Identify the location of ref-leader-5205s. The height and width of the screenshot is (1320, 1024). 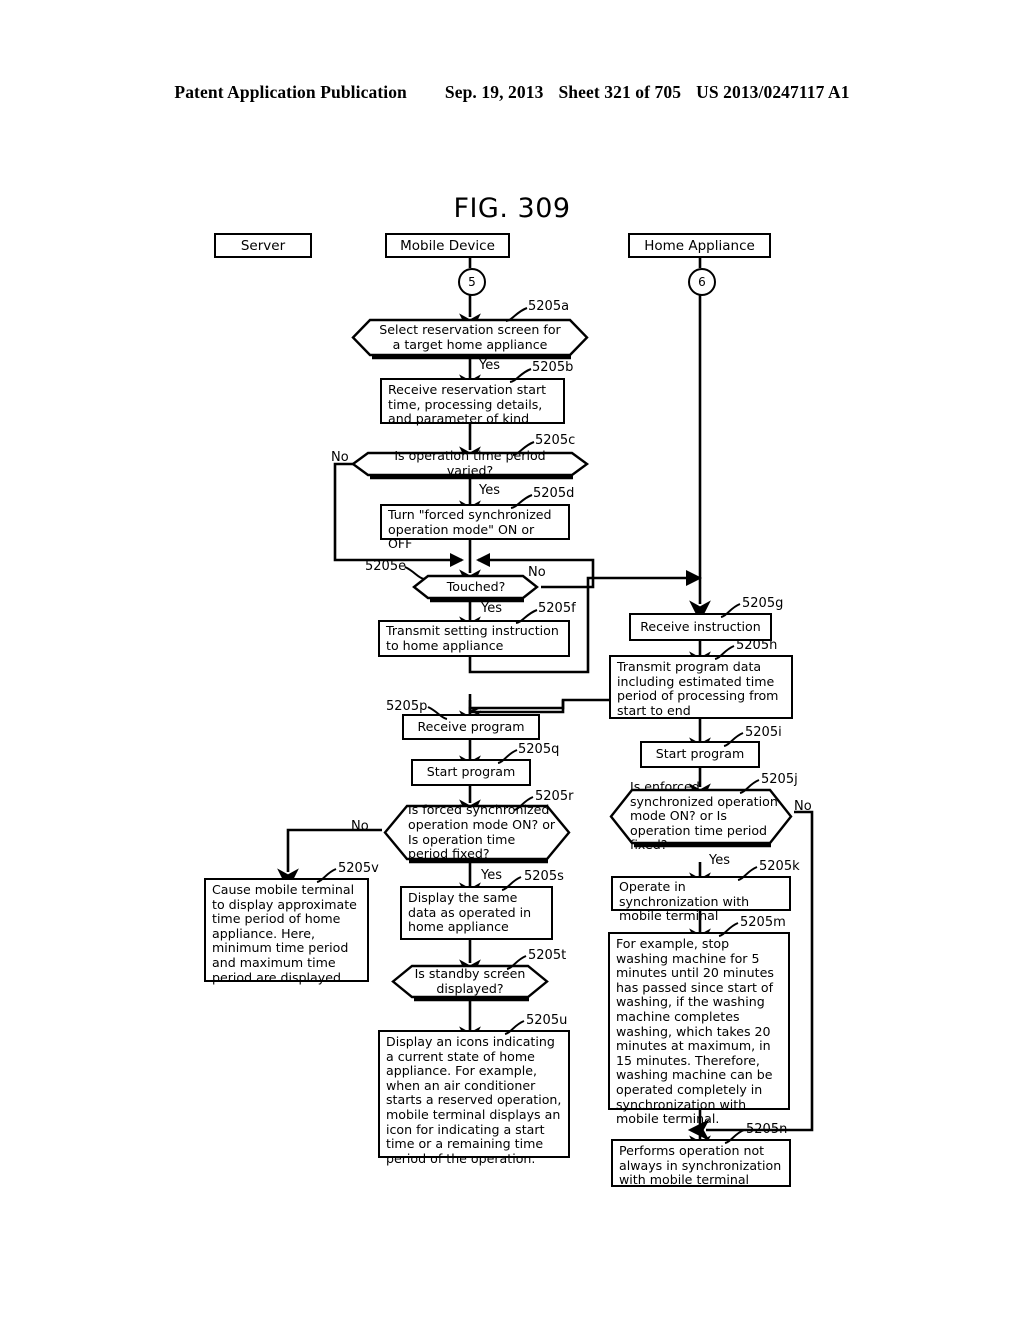
(511, 883).